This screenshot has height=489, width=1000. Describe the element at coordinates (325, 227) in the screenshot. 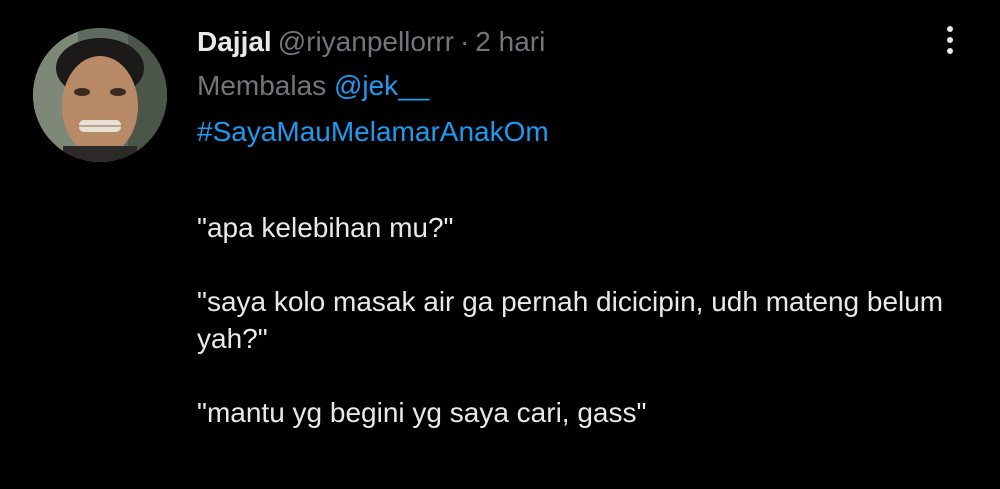

I see `tweet-paragraph: "apa kelebihan mu?"` at that location.